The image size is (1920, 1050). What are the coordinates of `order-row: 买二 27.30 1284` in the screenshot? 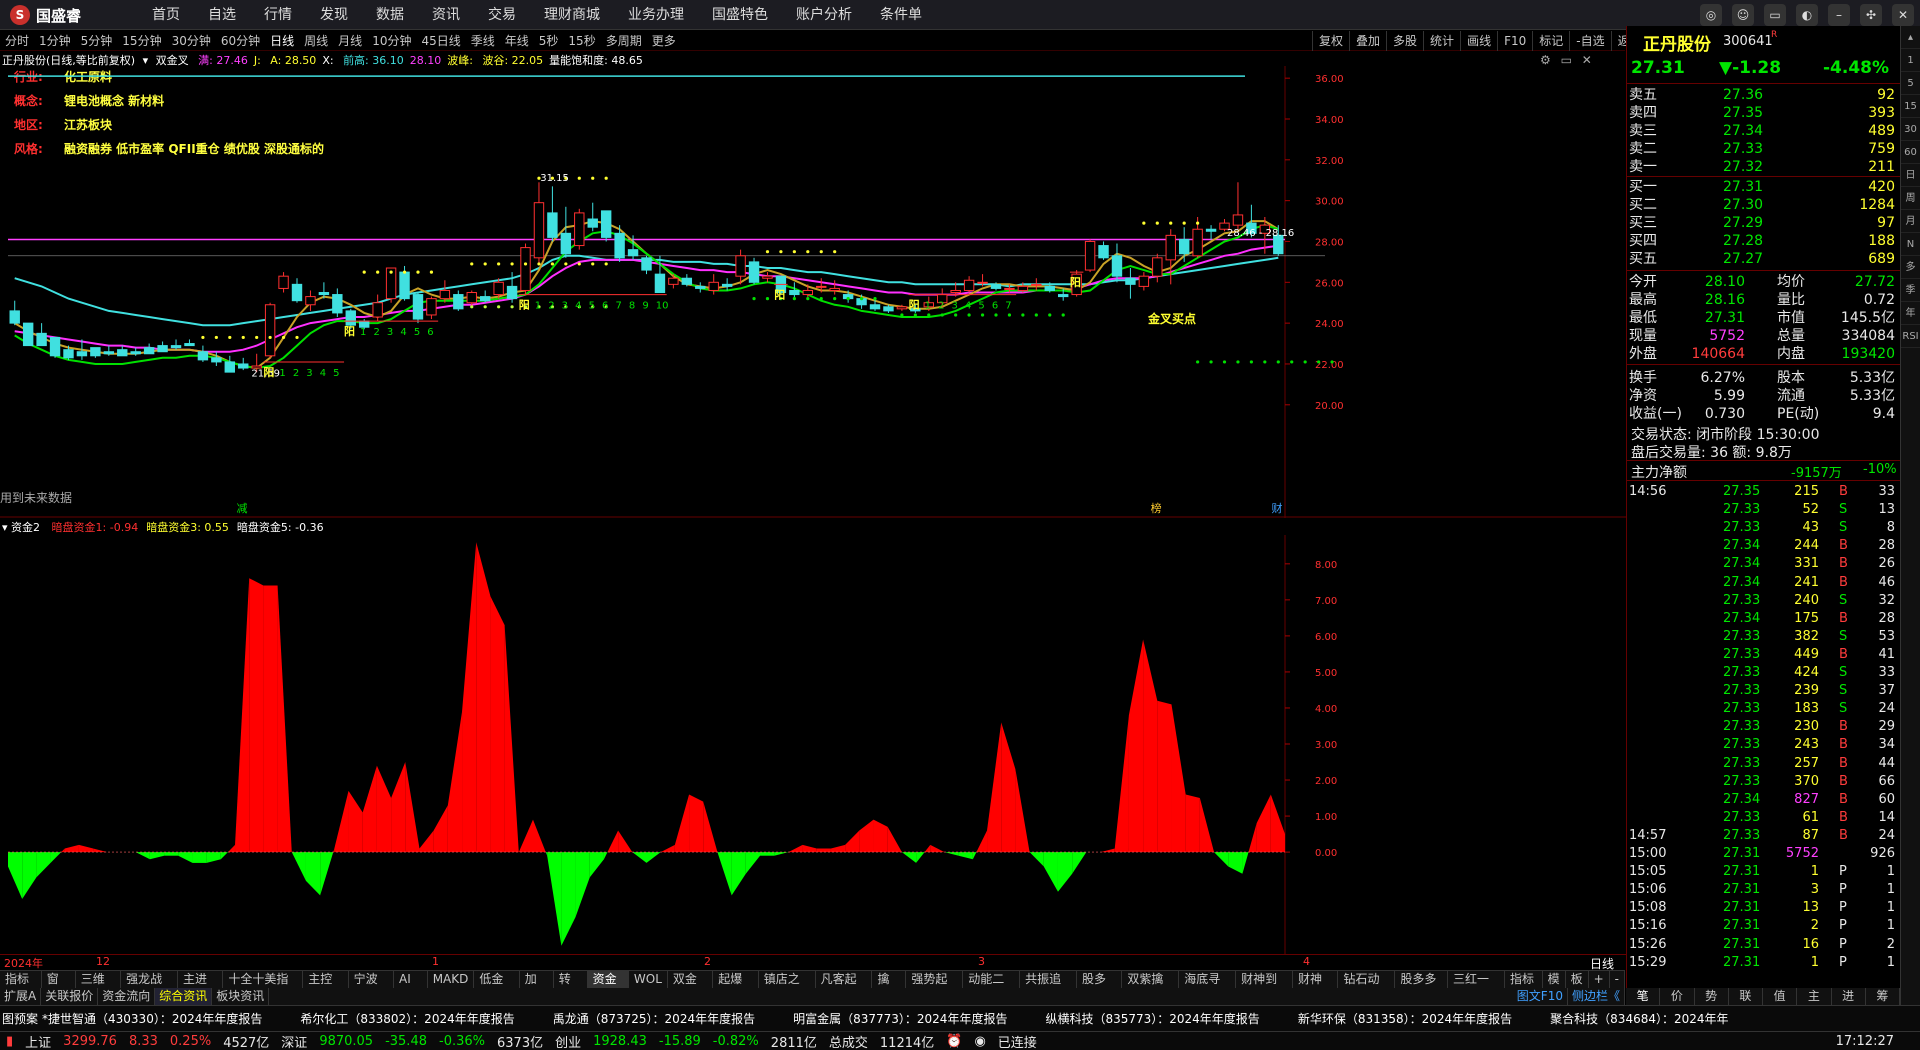 It's located at (1762, 205).